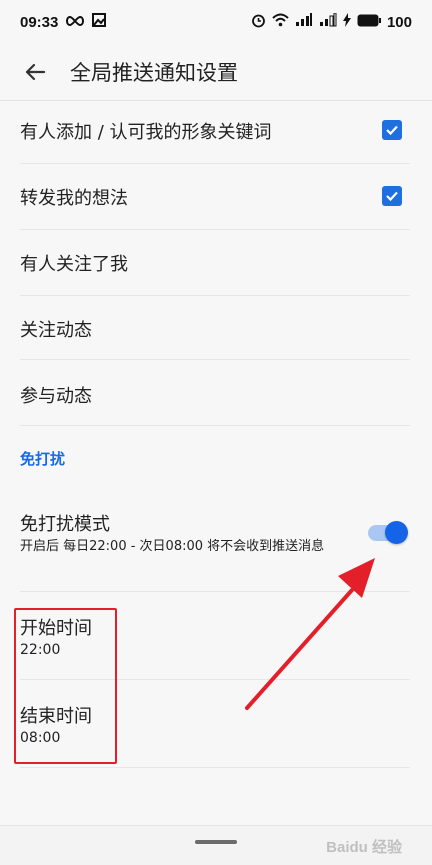  What do you see at coordinates (216, 842) in the screenshot?
I see `gesture-bar` at bounding box center [216, 842].